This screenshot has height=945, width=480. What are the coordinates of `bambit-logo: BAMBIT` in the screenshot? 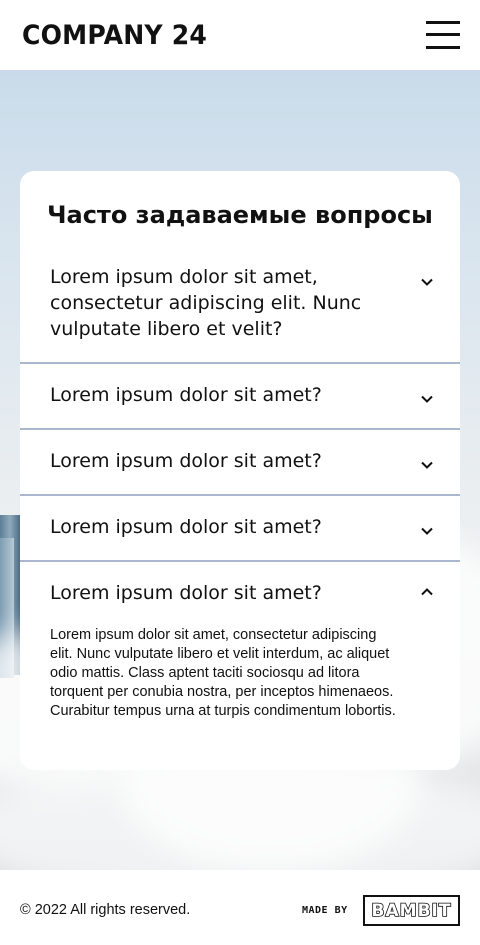 It's located at (411, 910).